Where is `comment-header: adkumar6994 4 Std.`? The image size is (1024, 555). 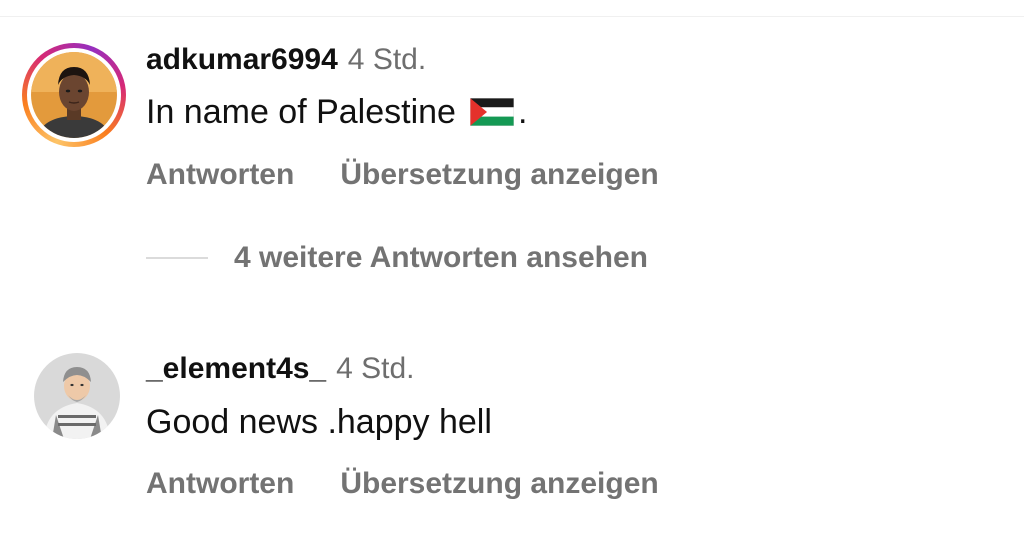
comment-header: adkumar6994 4 Std. is located at coordinates (286, 60).